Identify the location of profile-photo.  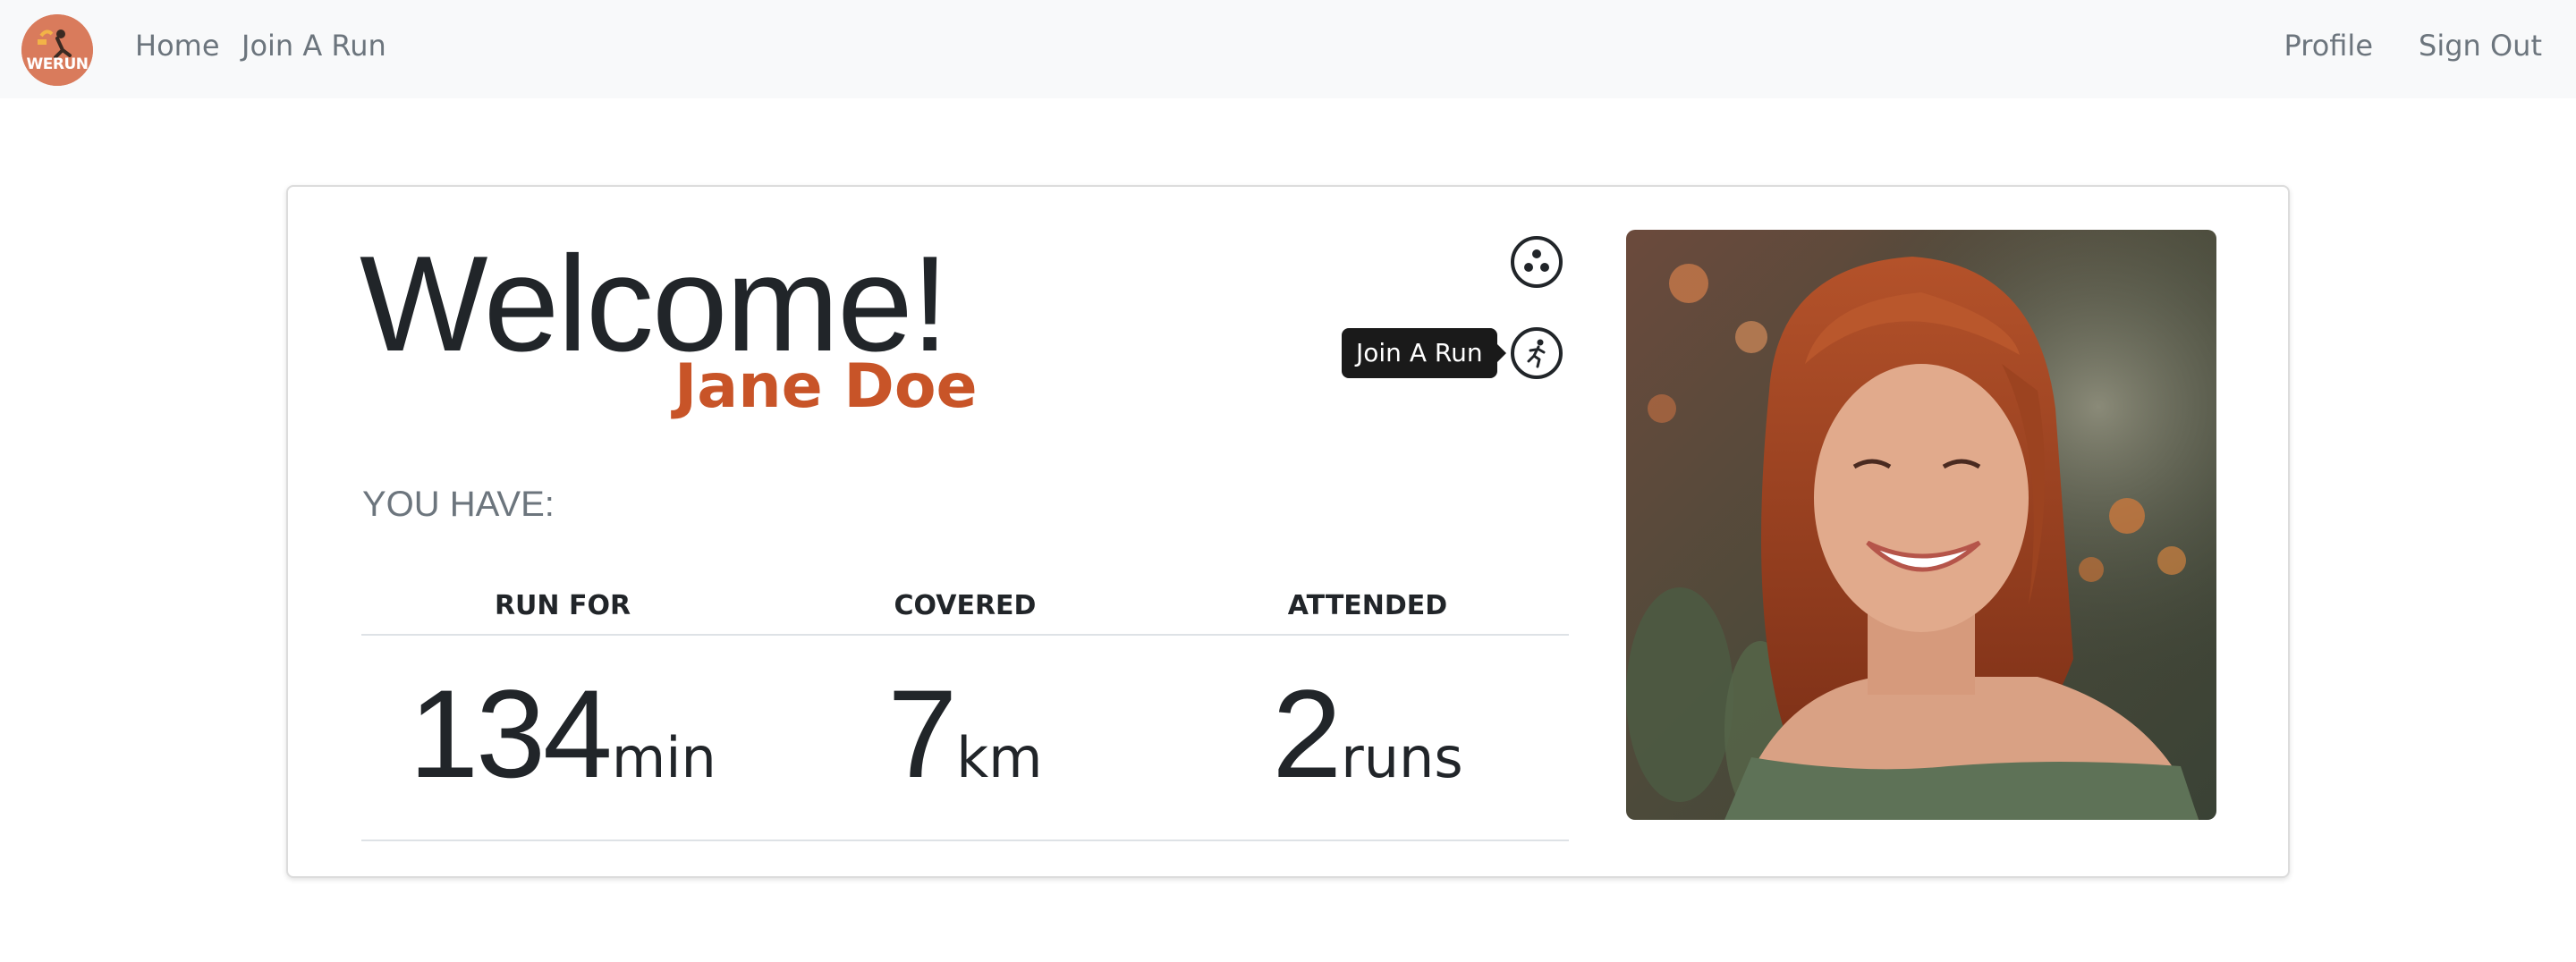
(1921, 525).